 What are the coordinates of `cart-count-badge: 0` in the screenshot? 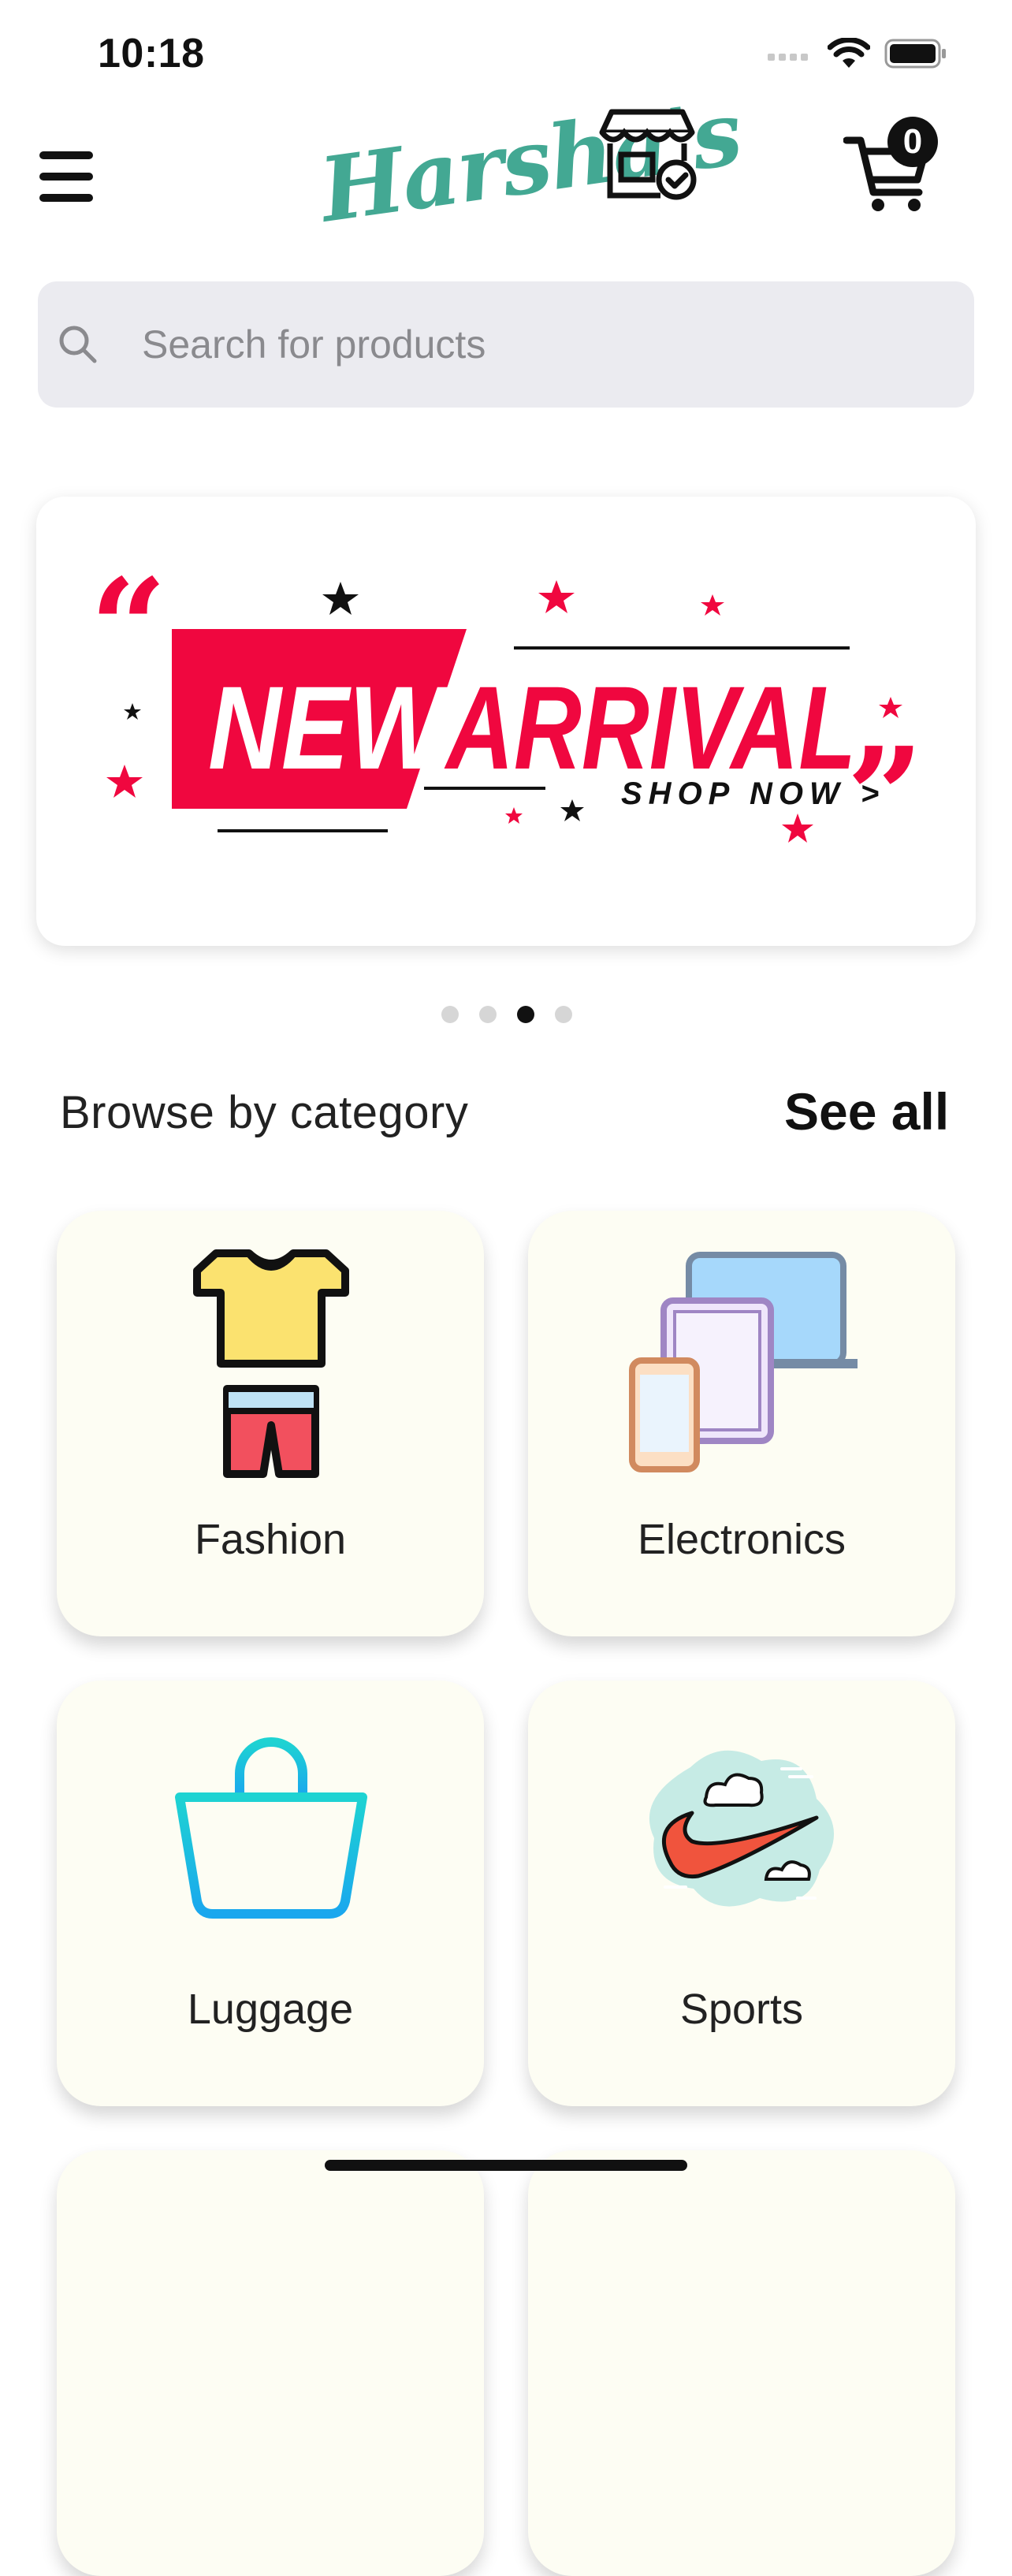 It's located at (912, 142).